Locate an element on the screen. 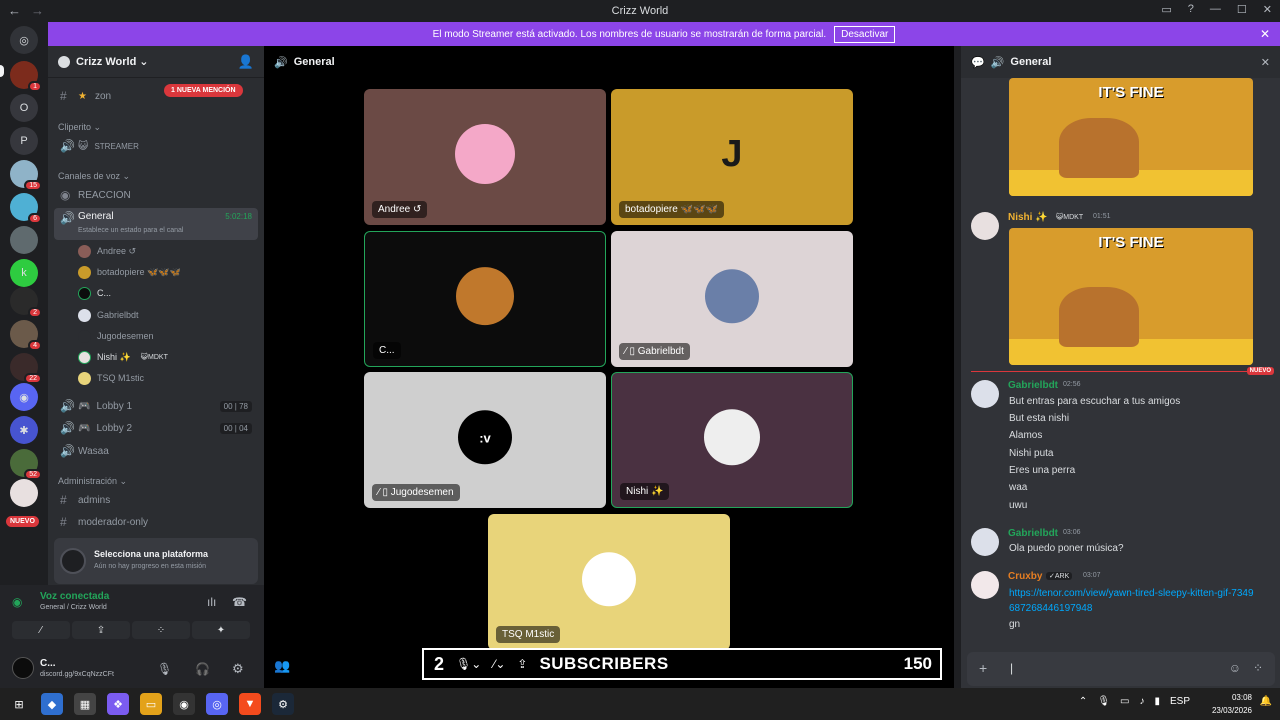  inbox-icon: ▭ is located at coordinates (1166, 9).